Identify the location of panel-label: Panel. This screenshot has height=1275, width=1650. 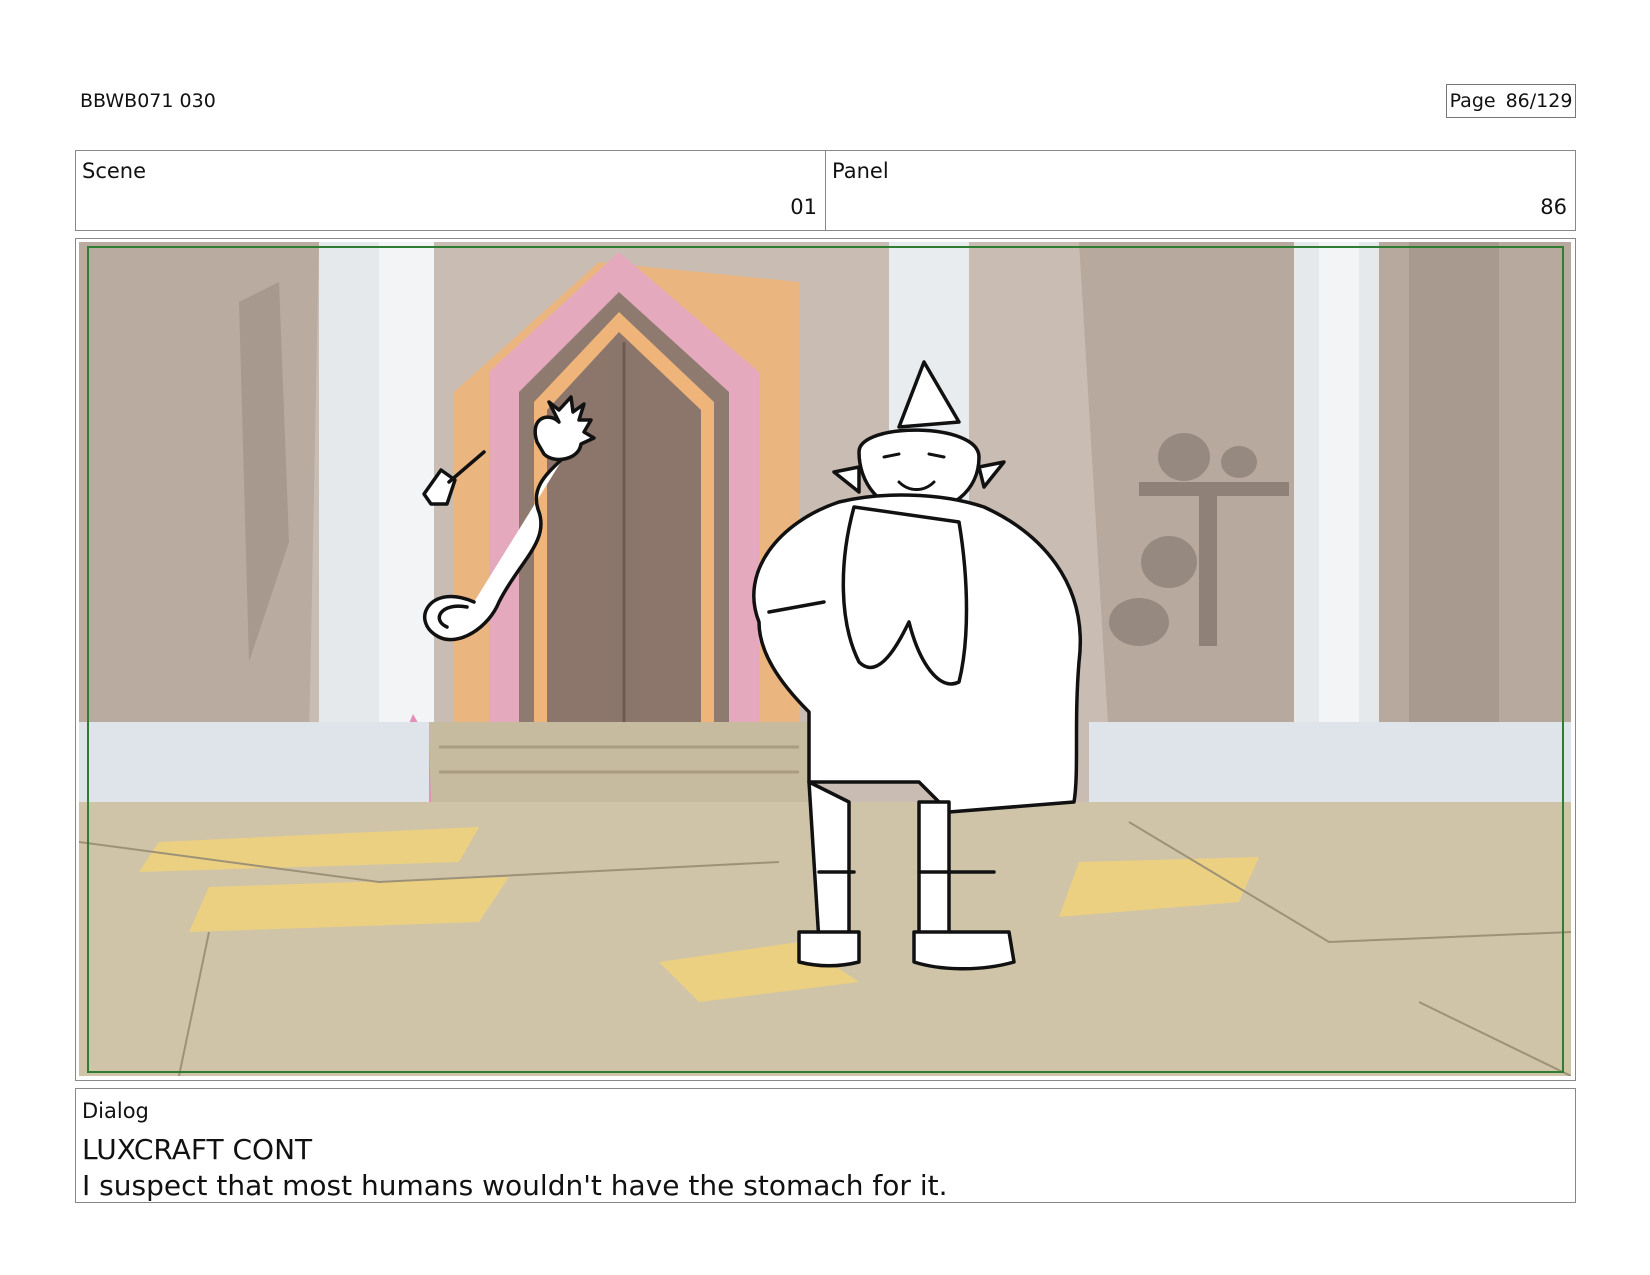
(860, 171).